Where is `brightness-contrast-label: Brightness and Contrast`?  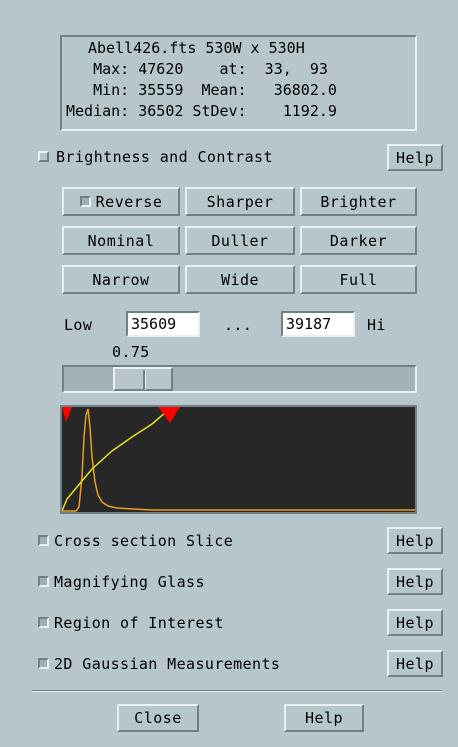
brightness-contrast-label: Brightness and Contrast is located at coordinates (164, 157).